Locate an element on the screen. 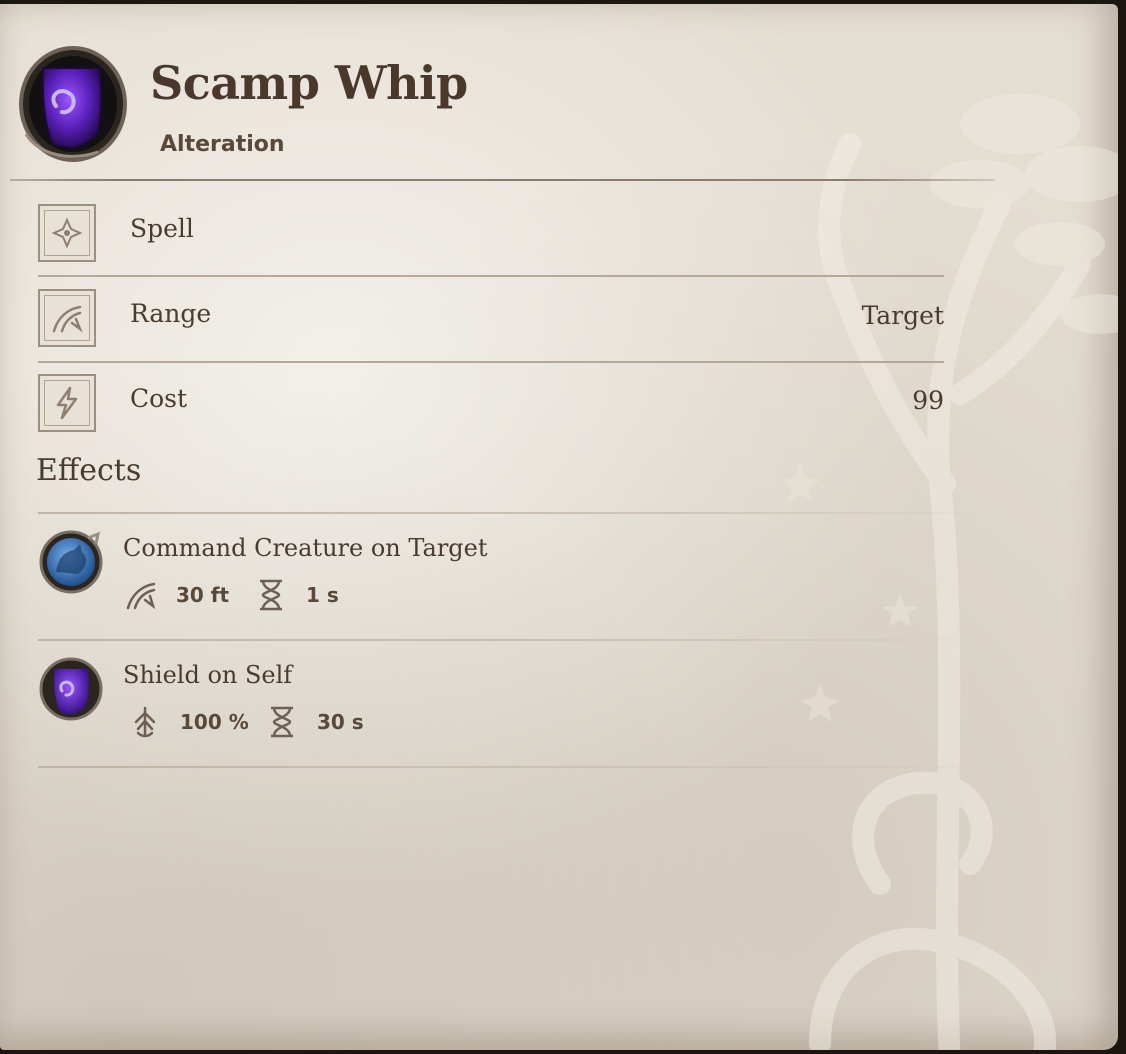 The width and height of the screenshot is (1126, 1054). effect-item: Command Creature on Target 30 ft 1 s is located at coordinates (488, 578).